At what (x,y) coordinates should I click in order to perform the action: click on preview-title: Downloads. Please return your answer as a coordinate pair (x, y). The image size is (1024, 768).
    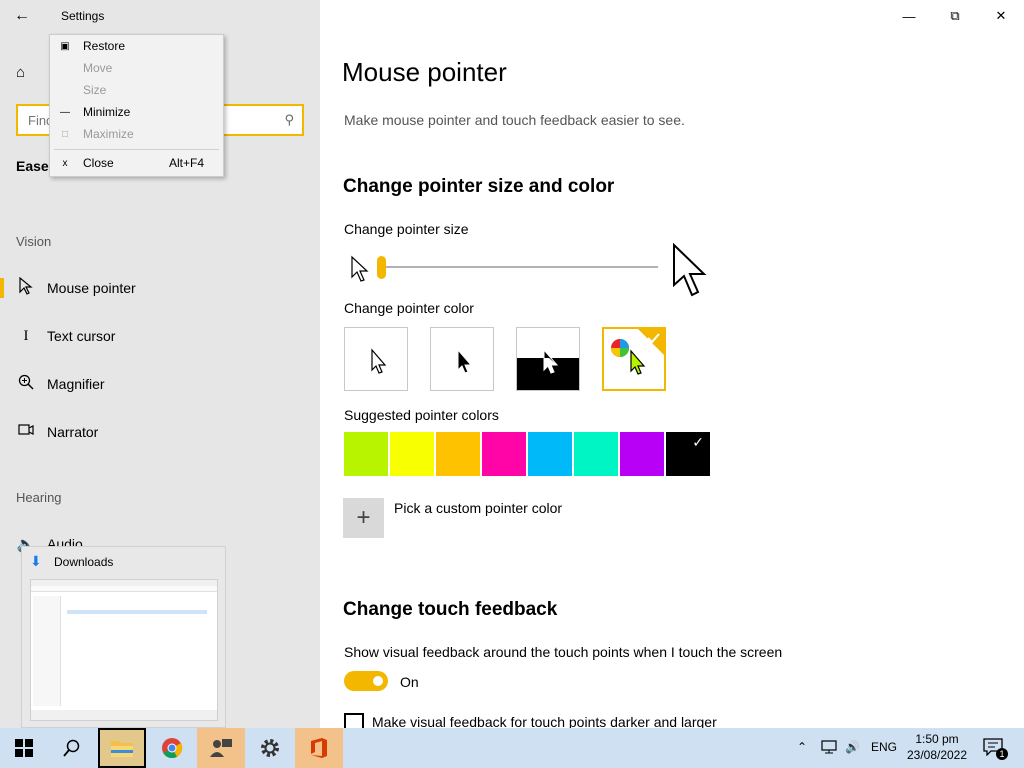
    Looking at the image, I should click on (84, 562).